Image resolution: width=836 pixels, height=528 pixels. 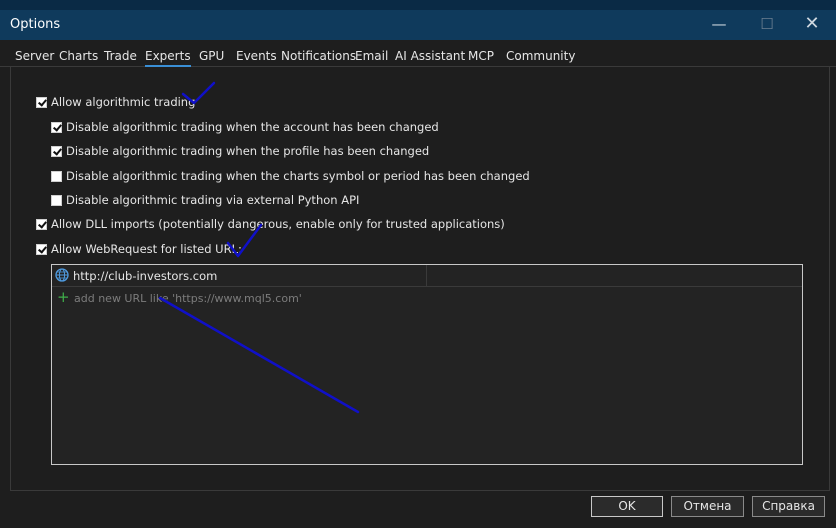 What do you see at coordinates (41, 249) in the screenshot?
I see `allow-webrequest-checkbox` at bounding box center [41, 249].